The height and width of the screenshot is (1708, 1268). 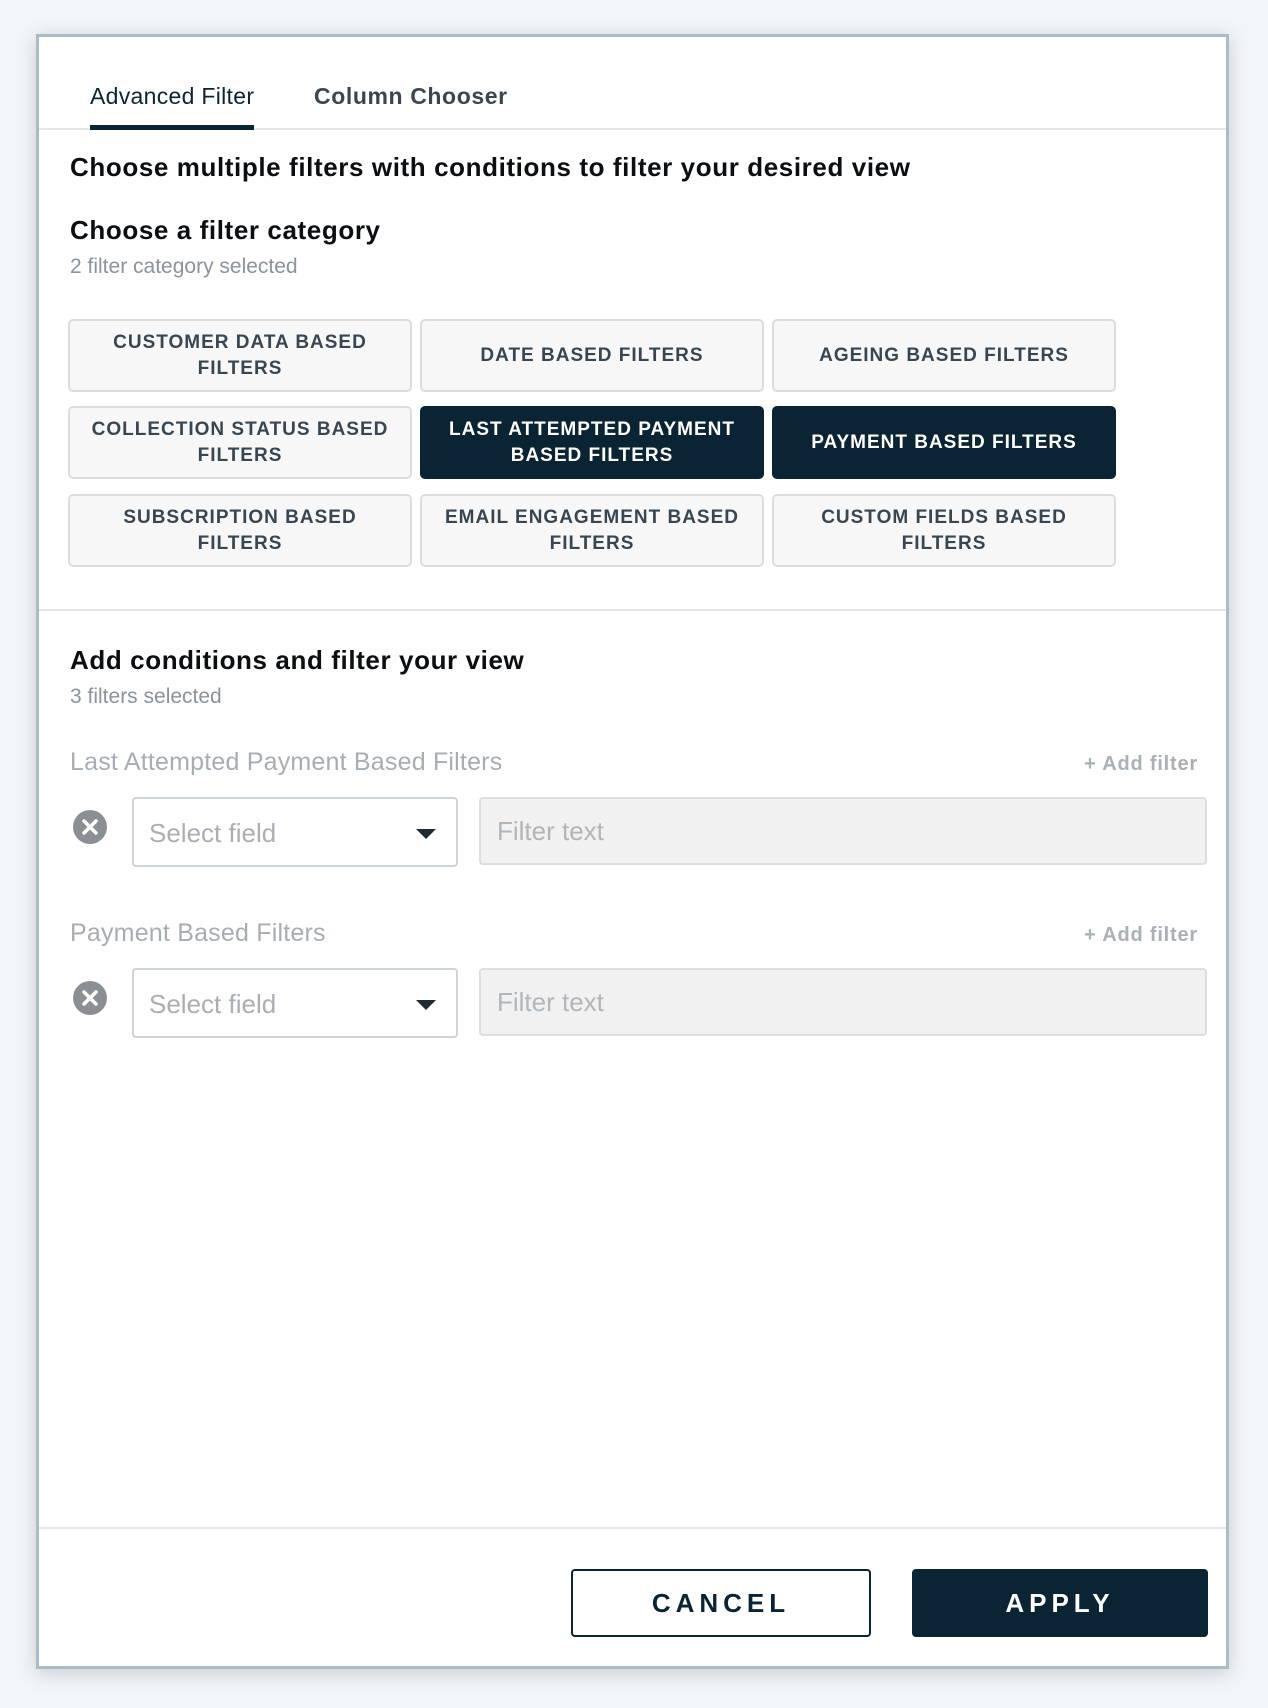 I want to click on category-subscription-button: SUBSCRIPTION BASED FILTERS, so click(x=240, y=530).